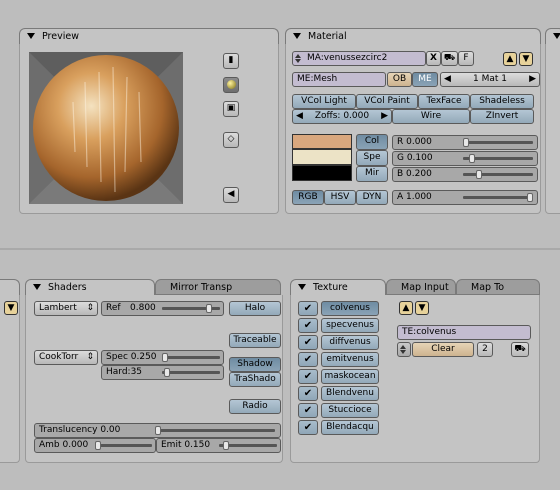 The height and width of the screenshot is (490, 560). Describe the element at coordinates (231, 140) in the screenshot. I see `preview-monkey-button: ◇` at that location.